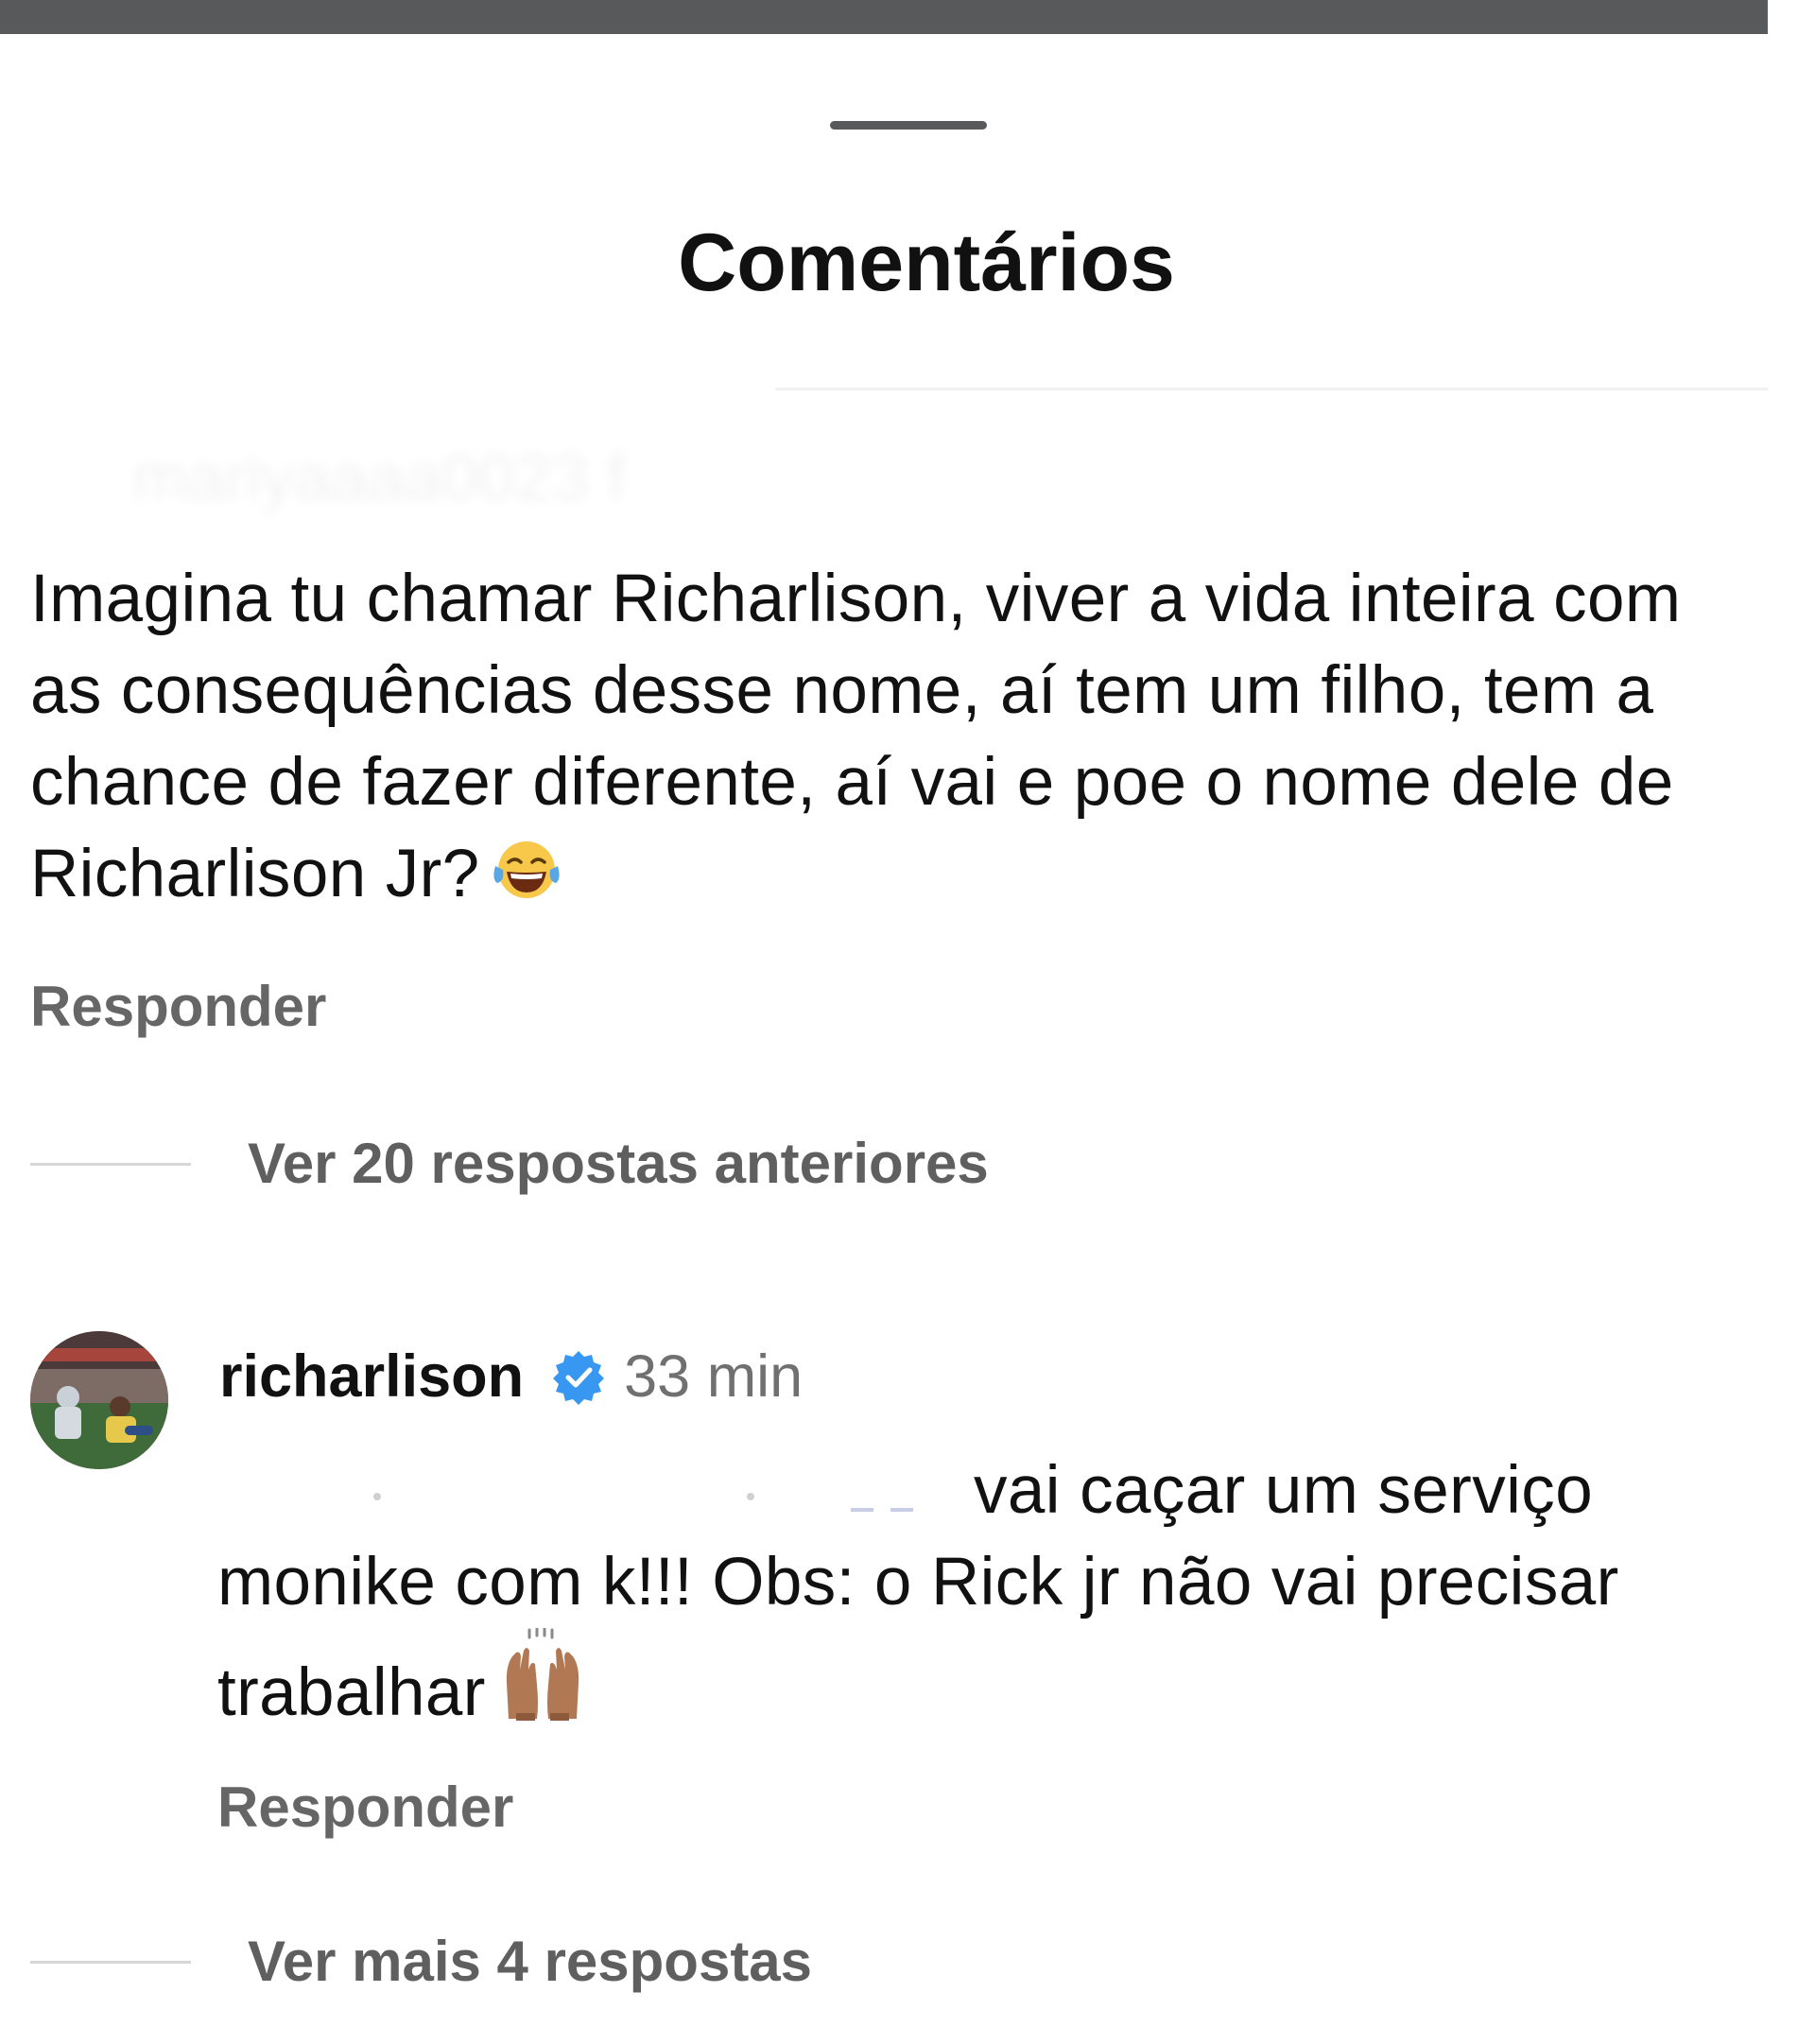 The width and height of the screenshot is (1815, 2044). What do you see at coordinates (618, 1164) in the screenshot?
I see `view-previous-replies-label: Ver 20 respostas anteriores` at bounding box center [618, 1164].